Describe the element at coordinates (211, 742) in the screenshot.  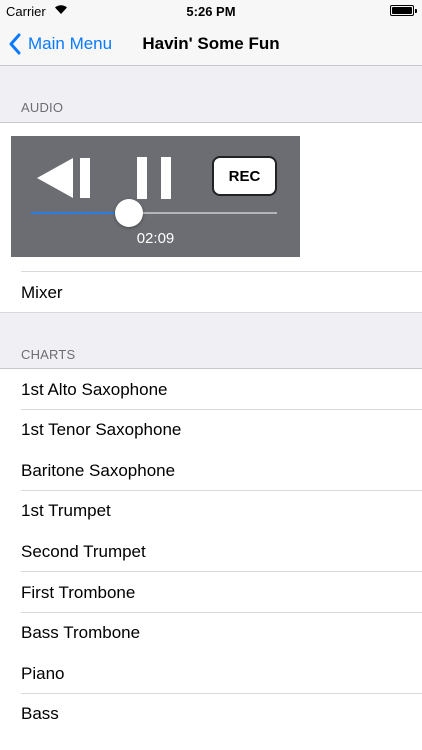
I see `chart-list-item` at that location.